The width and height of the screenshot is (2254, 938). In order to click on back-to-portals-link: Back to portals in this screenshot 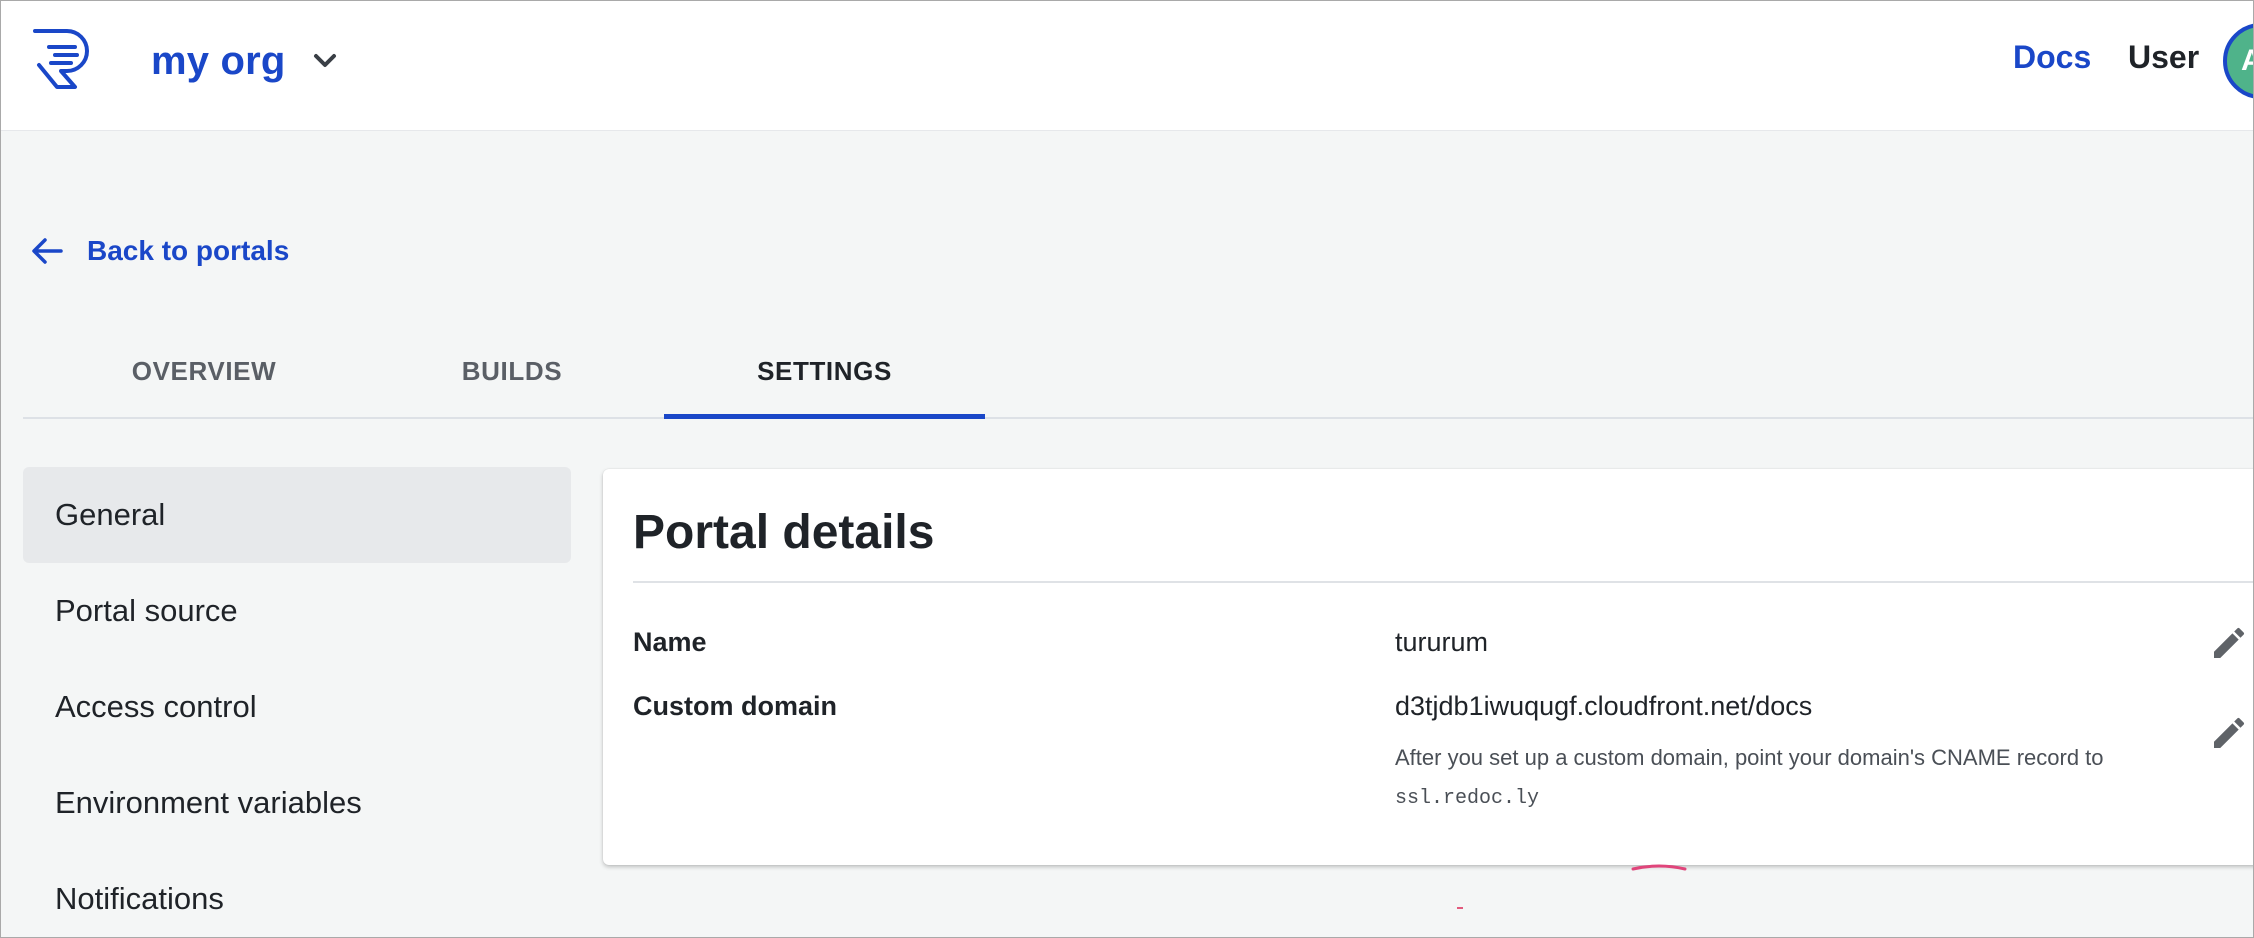, I will do `click(159, 251)`.